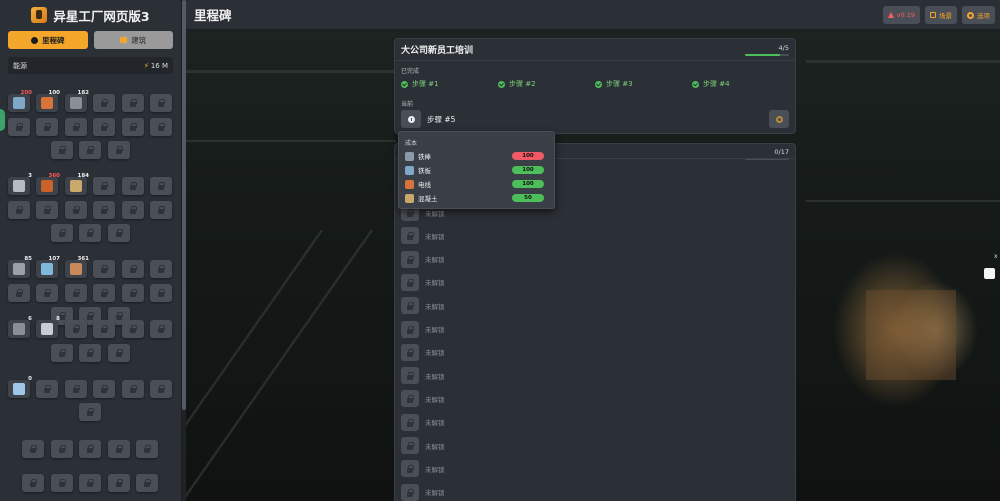 The height and width of the screenshot is (501, 1000). Describe the element at coordinates (996, 256) in the screenshot. I see `close-icon: x` at that location.